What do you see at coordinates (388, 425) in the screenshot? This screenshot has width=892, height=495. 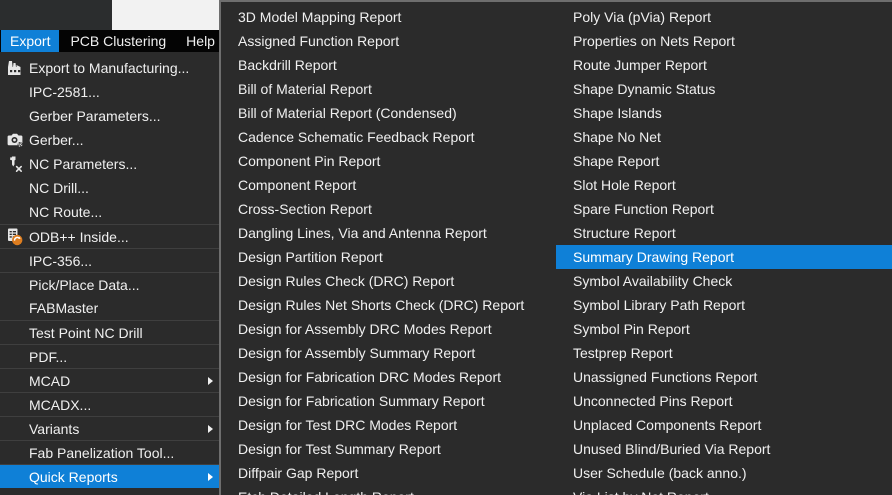 I see `quick-report-item-design-for-test-drc-modes-report: Design for Test DRC Modes Report` at bounding box center [388, 425].